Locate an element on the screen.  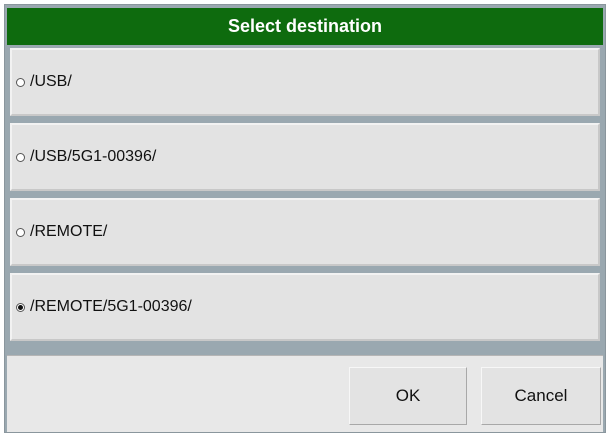
ok-button: OK is located at coordinates (408, 396).